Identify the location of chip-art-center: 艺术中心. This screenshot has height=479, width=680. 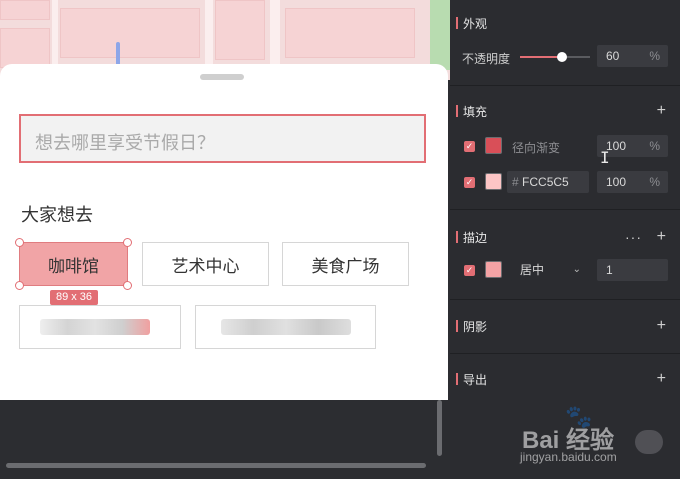
(205, 264).